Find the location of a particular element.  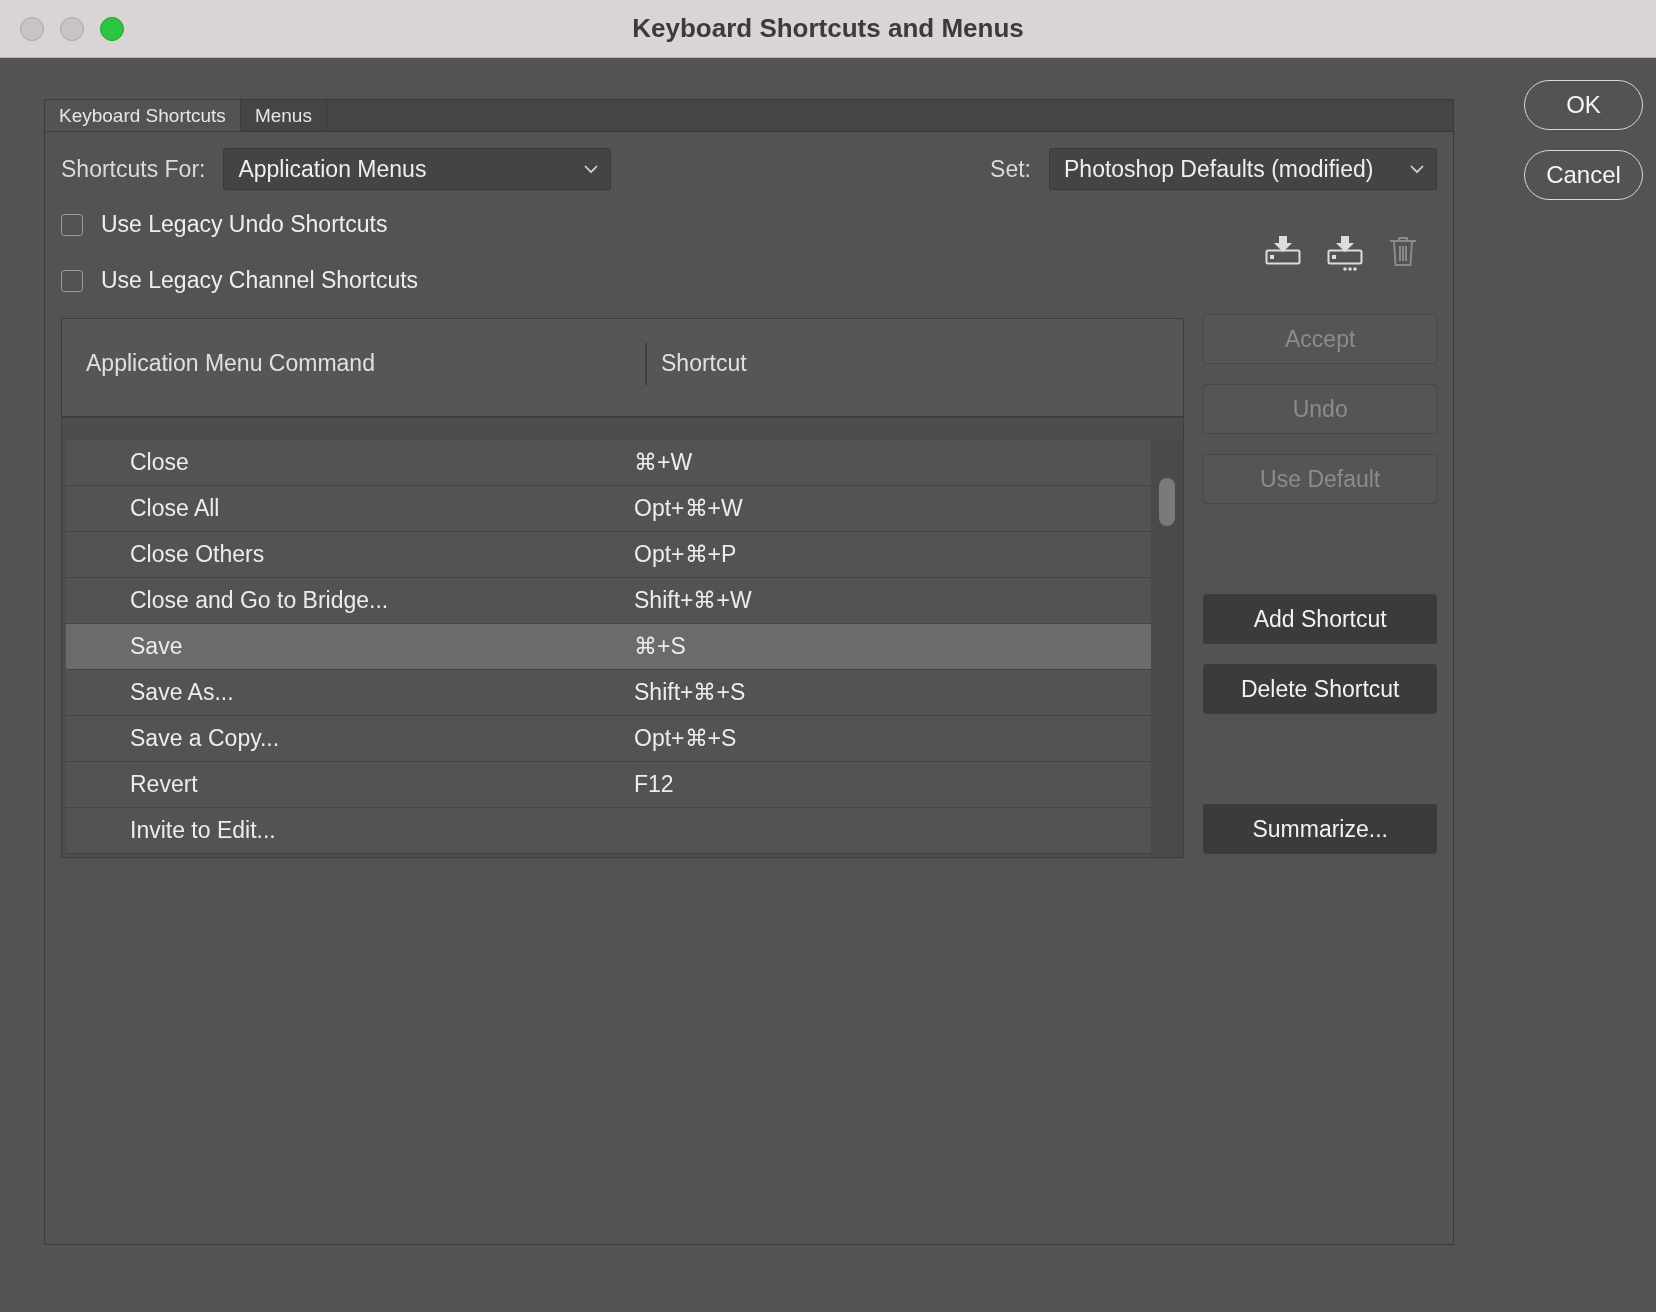

column-header: Shortcut is located at coordinates (697, 360).